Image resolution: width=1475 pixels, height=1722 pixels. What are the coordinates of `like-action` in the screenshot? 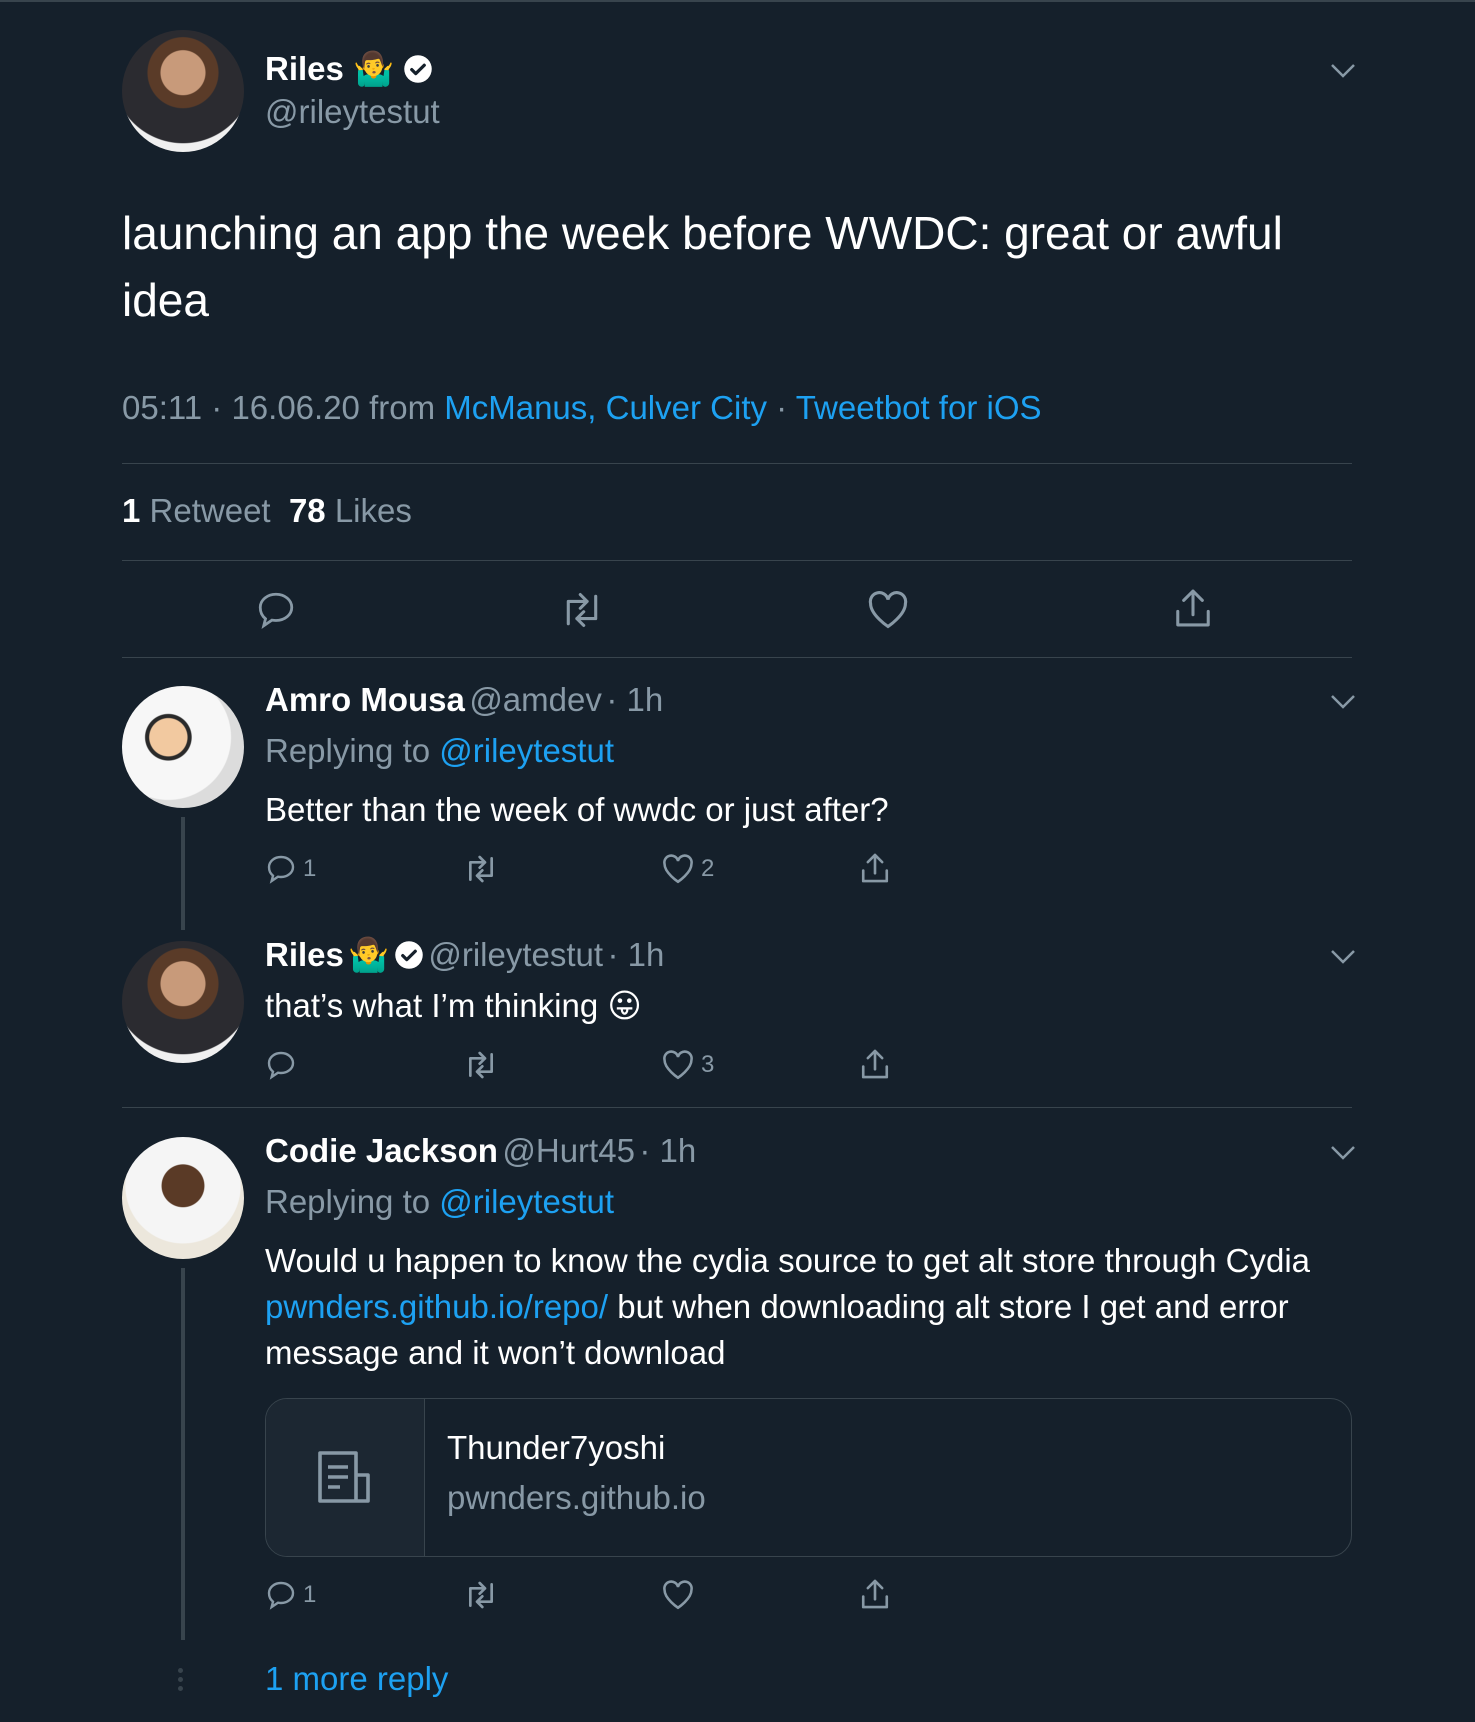 It's located at (678, 1595).